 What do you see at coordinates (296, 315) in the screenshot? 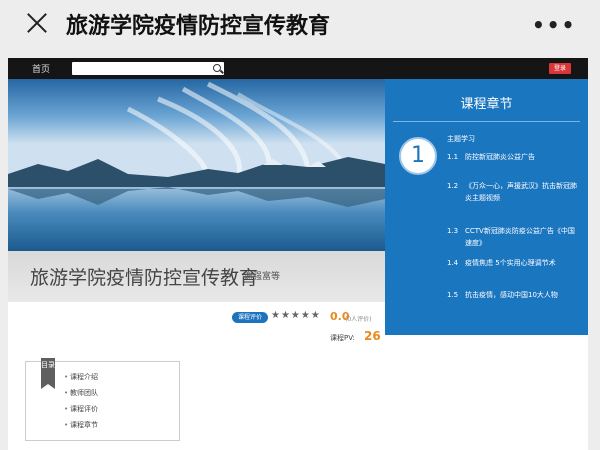
I see `rating-stars: ★★★★★` at bounding box center [296, 315].